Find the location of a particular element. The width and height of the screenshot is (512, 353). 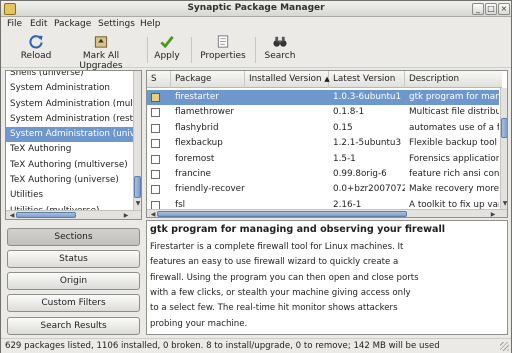

window-title: Synaptic Package Manager is located at coordinates (256, 8).